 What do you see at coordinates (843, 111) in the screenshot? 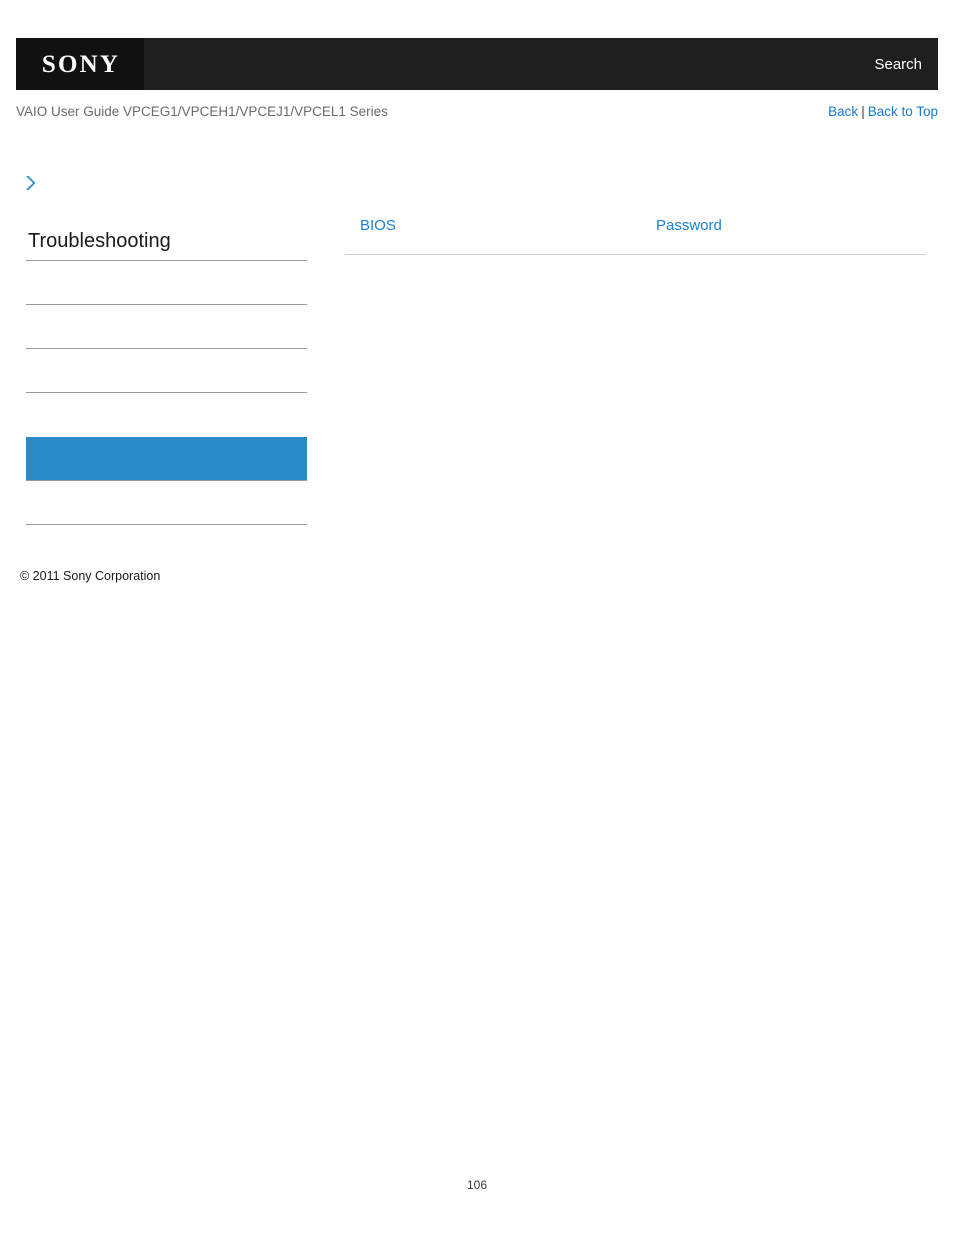
I see `back-link: Back` at bounding box center [843, 111].